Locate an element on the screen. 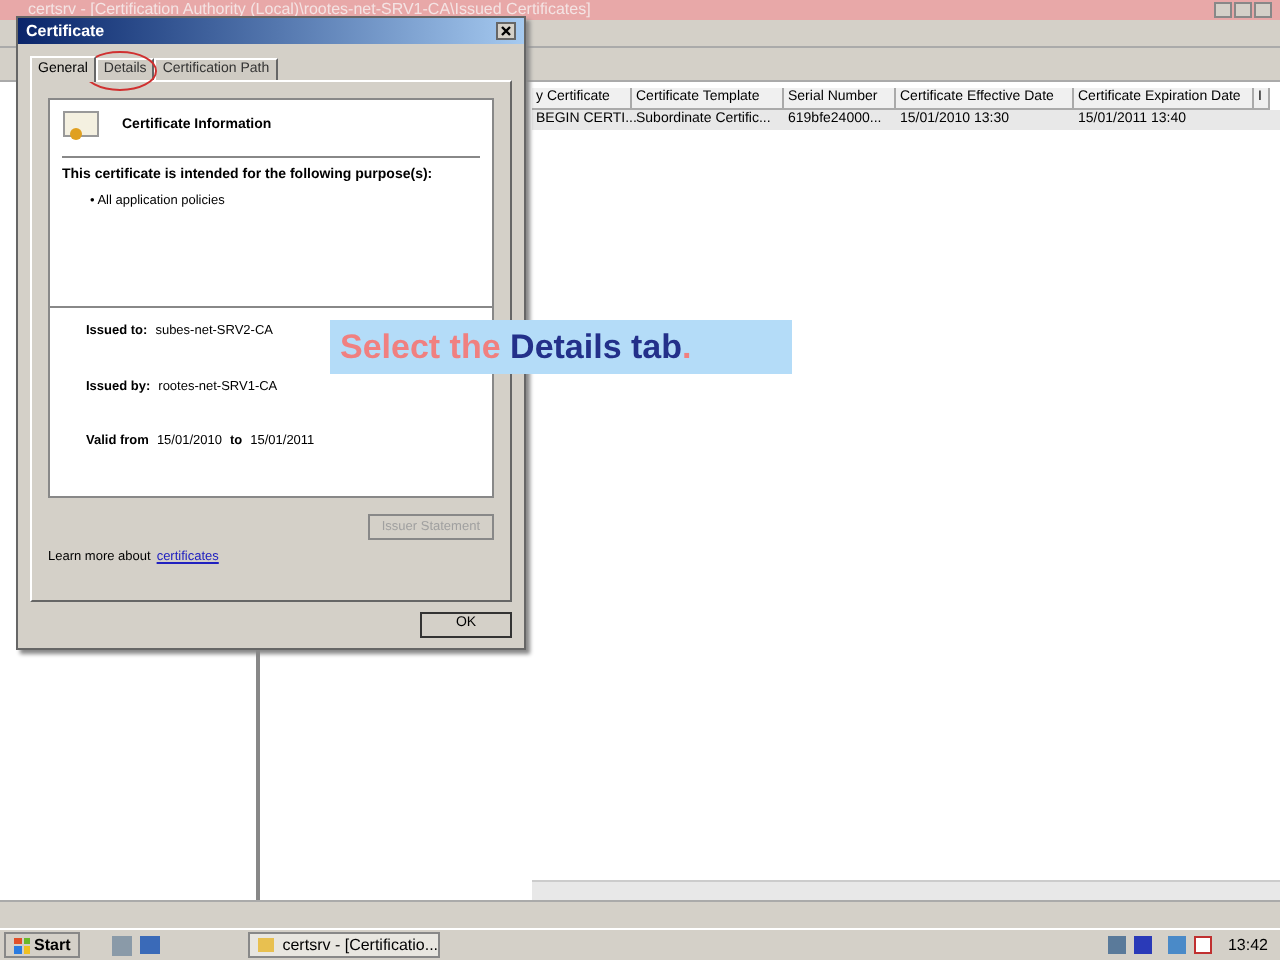 Image resolution: width=1280 pixels, height=960 pixels. certificate-icon is located at coordinates (82, 126).